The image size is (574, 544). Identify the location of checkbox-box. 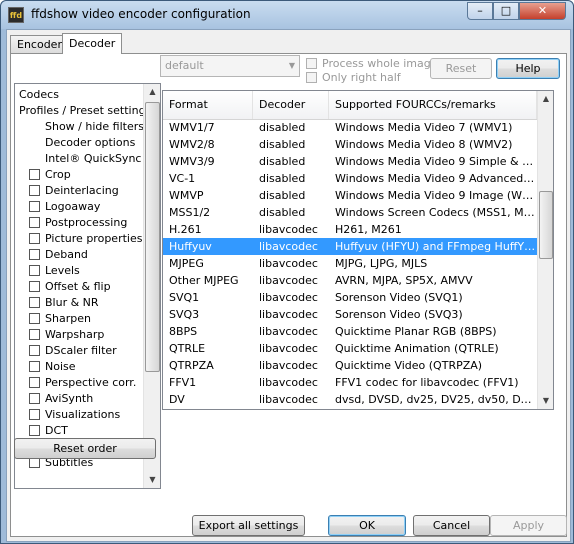
(311, 77).